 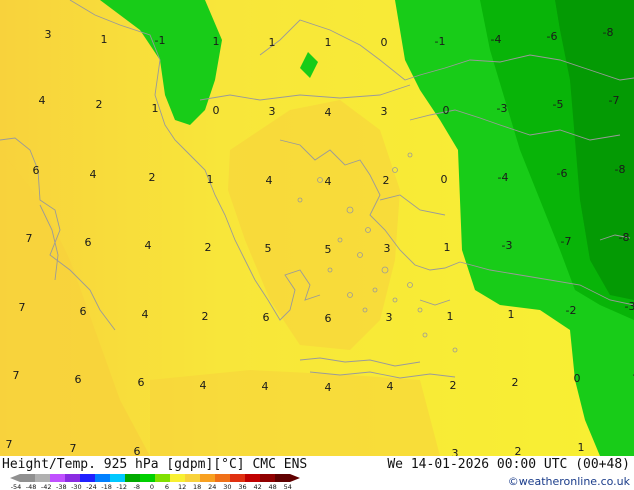 What do you see at coordinates (137, 486) in the screenshot?
I see `legend-tick-label: -8` at bounding box center [137, 486].